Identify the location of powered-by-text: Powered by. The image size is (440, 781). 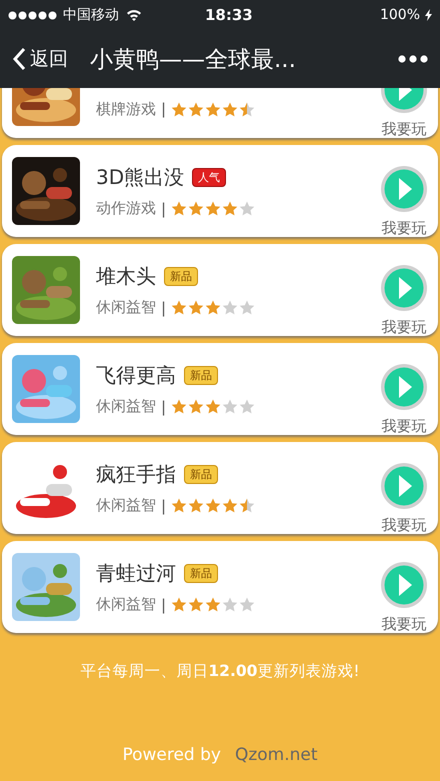
(171, 755).